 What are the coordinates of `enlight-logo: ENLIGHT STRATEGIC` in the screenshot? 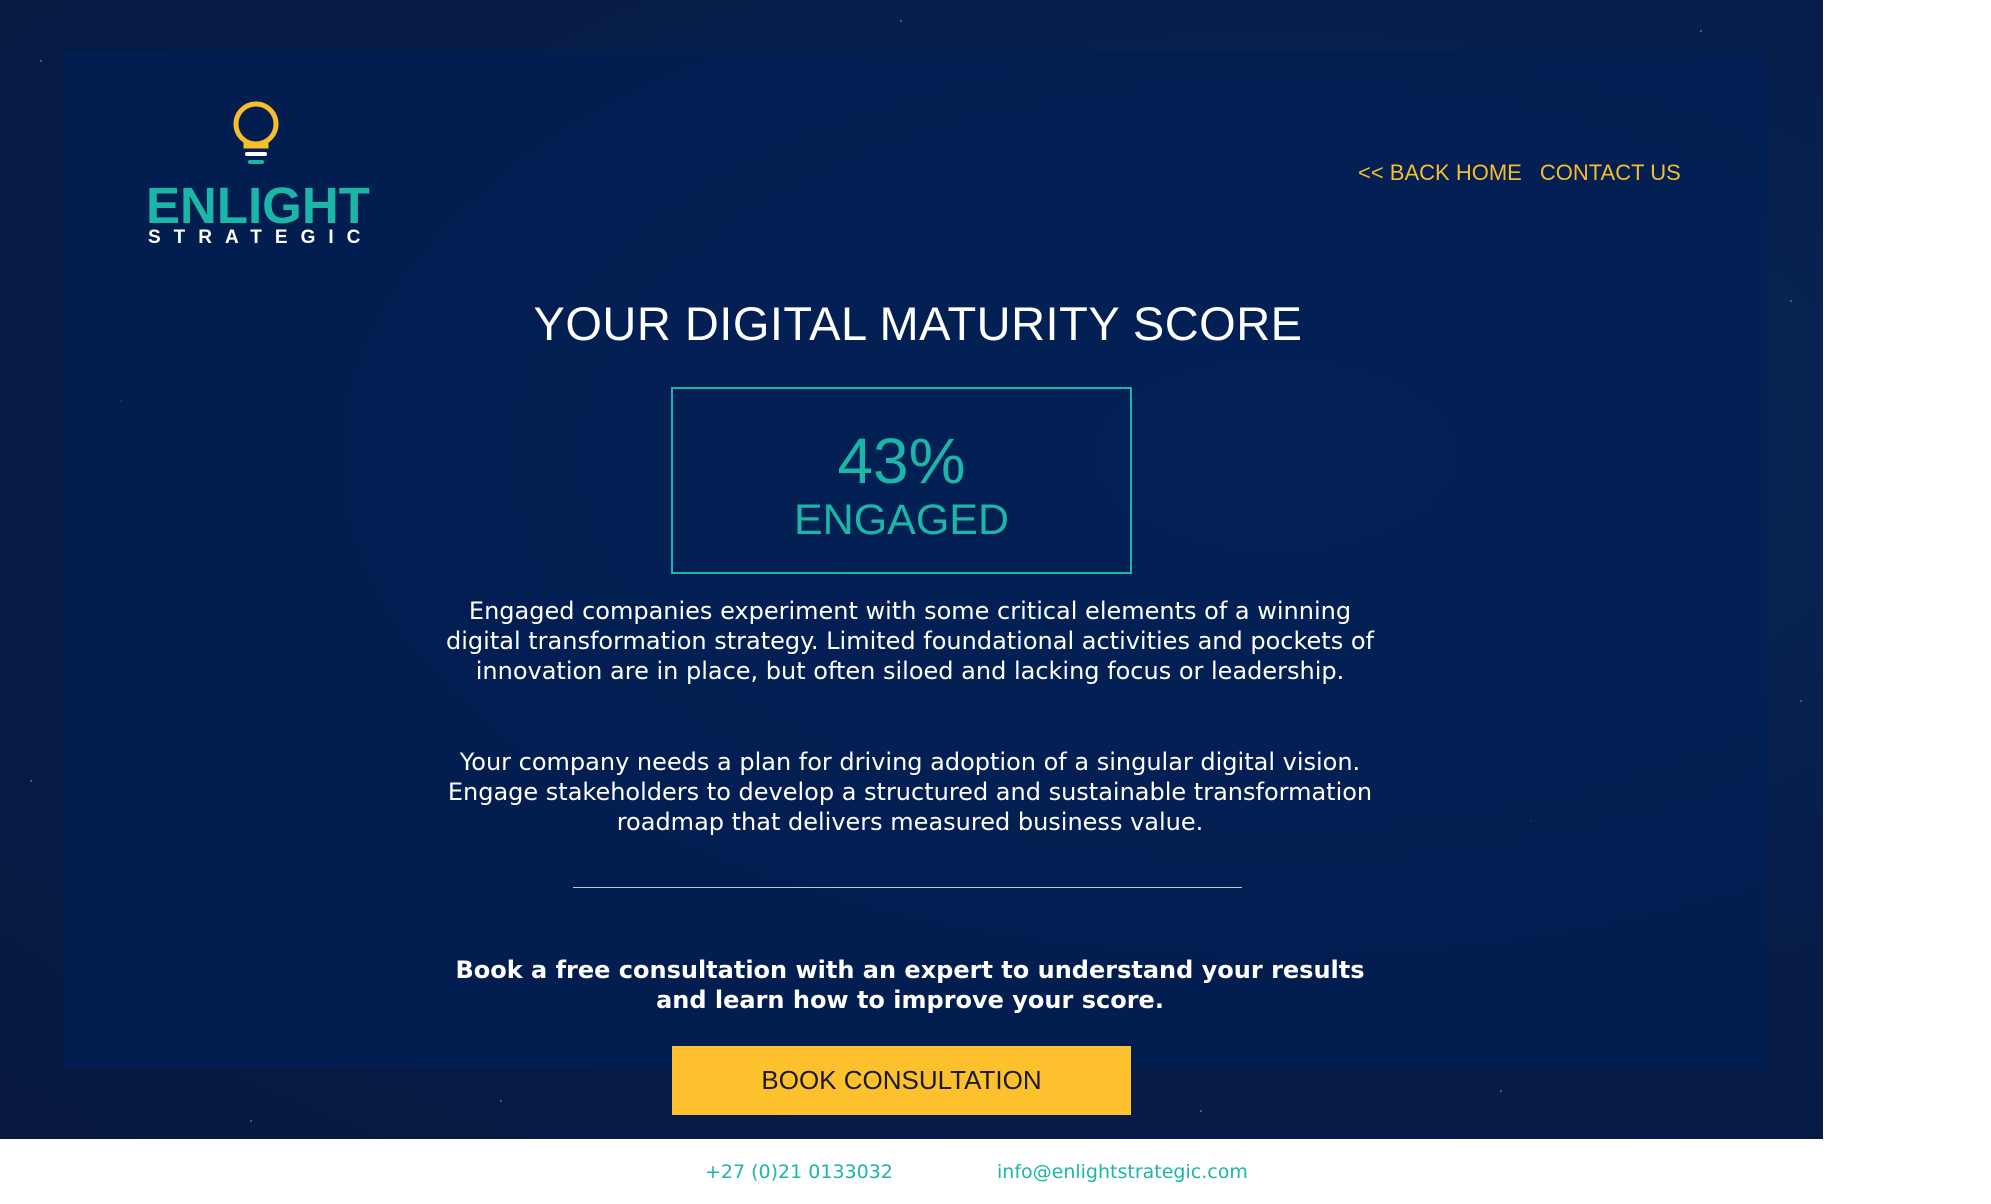 It's located at (262, 175).